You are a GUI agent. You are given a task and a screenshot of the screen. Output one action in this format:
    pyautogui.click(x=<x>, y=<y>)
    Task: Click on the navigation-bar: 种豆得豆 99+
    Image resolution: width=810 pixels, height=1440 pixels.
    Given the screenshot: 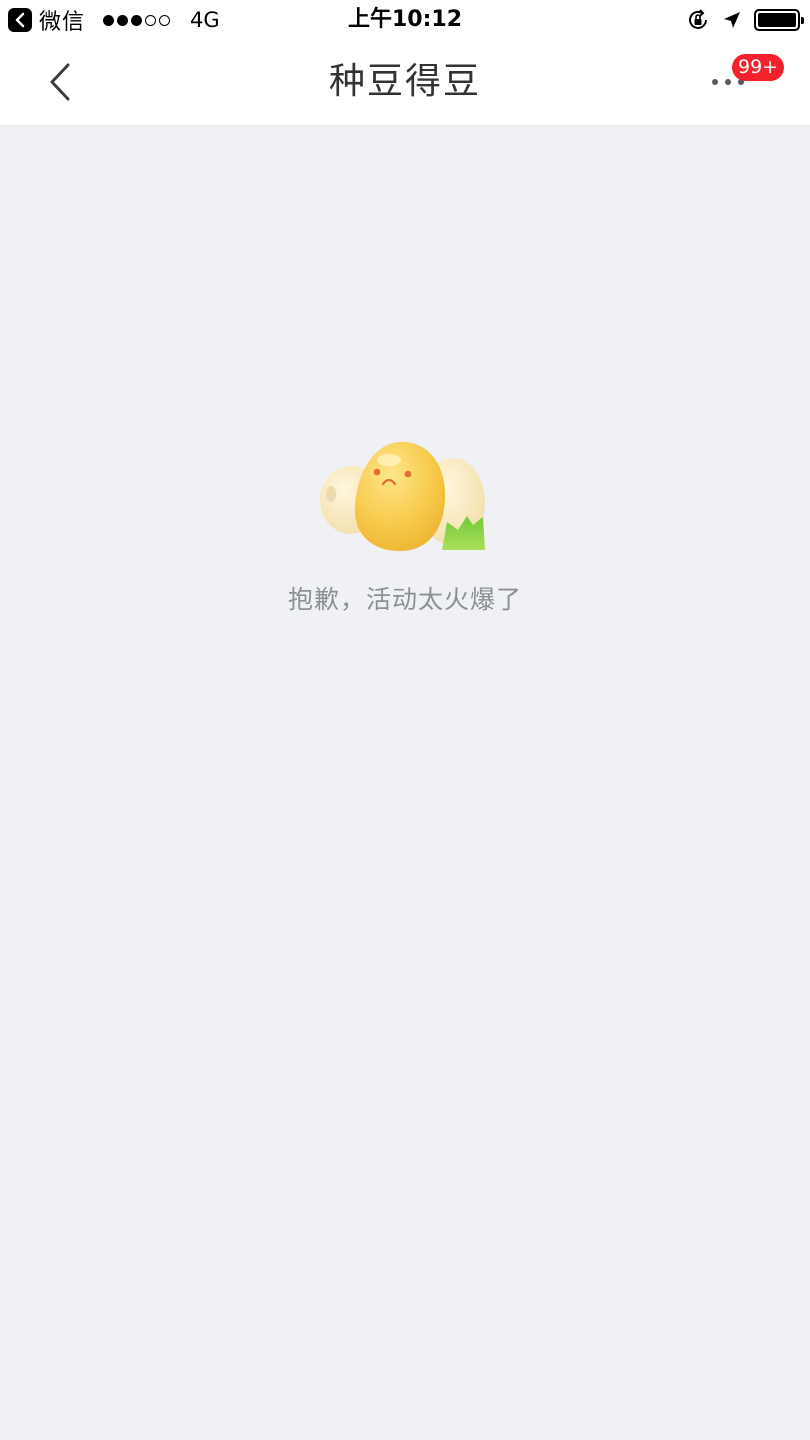 What is the action you would take?
    pyautogui.click(x=405, y=83)
    